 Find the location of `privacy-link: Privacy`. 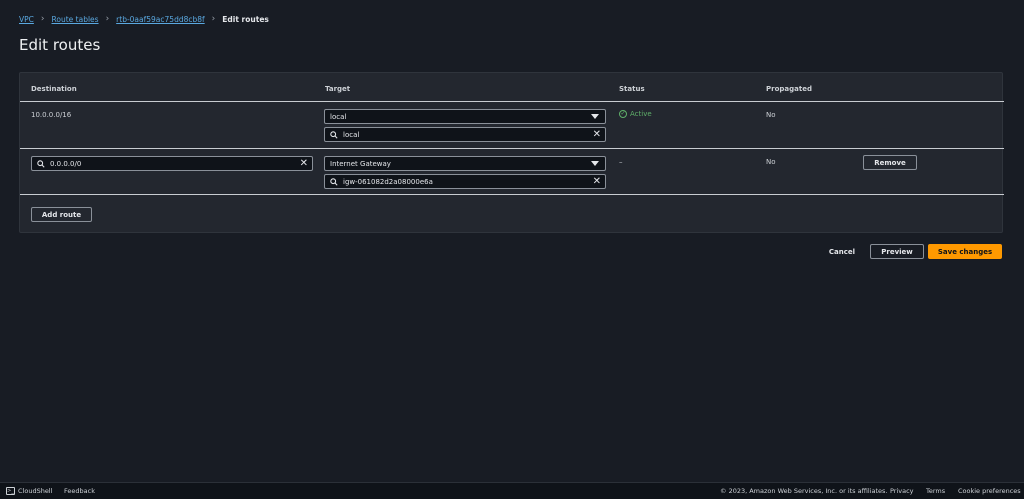

privacy-link: Privacy is located at coordinates (902, 491).